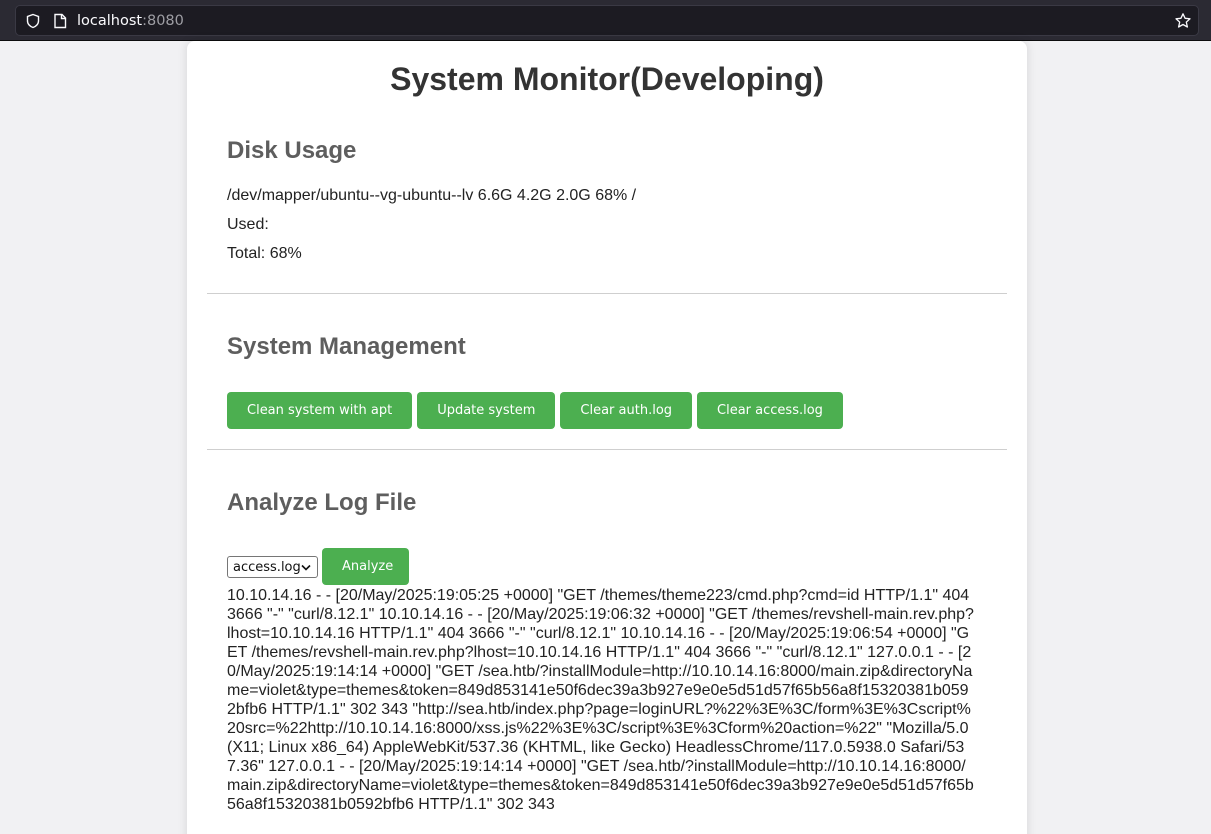  What do you see at coordinates (320, 410) in the screenshot?
I see `clean-apt-button: Clean system with apt` at bounding box center [320, 410].